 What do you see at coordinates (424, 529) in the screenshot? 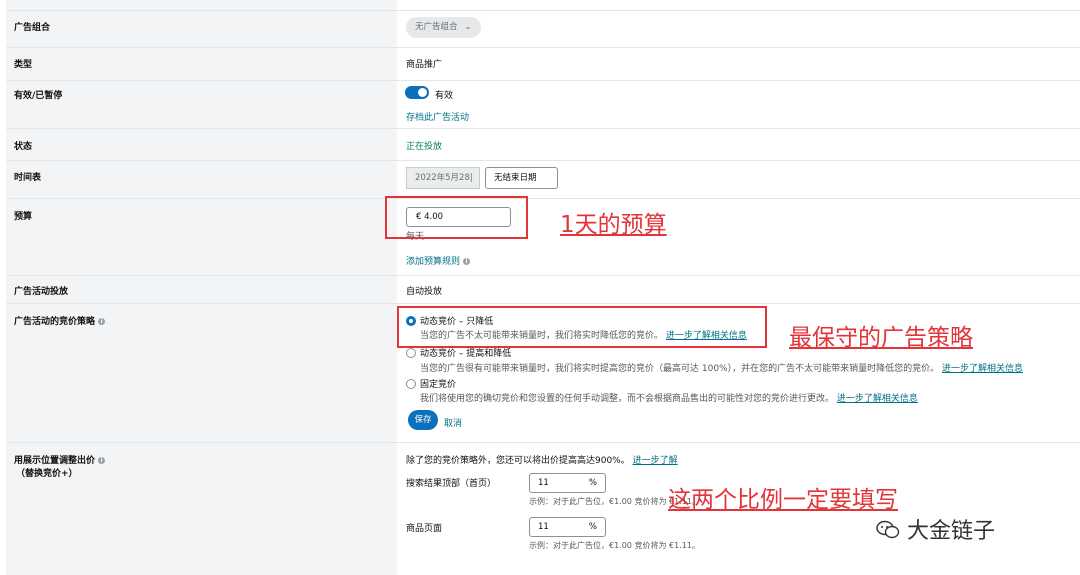
I see `placement-product-page-label: 商品页面` at bounding box center [424, 529].